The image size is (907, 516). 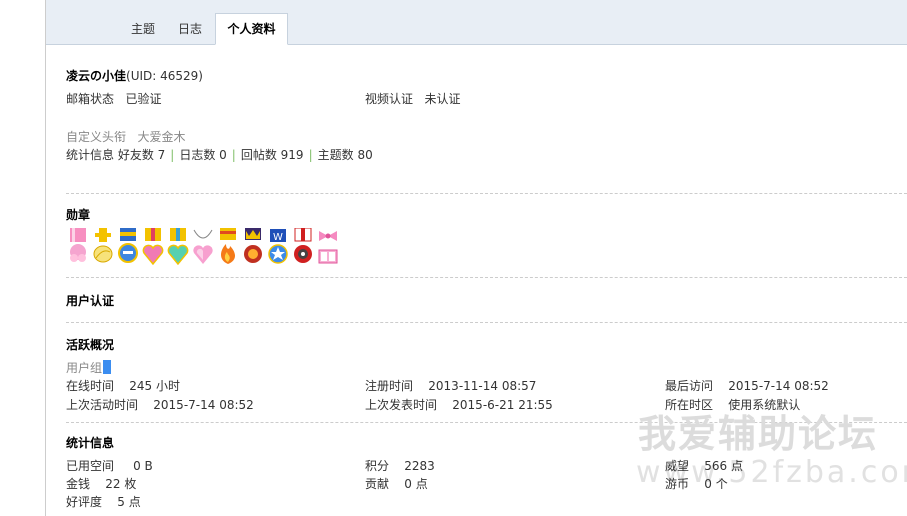 I want to click on register-time-row: 注册时间 2013-11-14 08:57, so click(x=450, y=385).